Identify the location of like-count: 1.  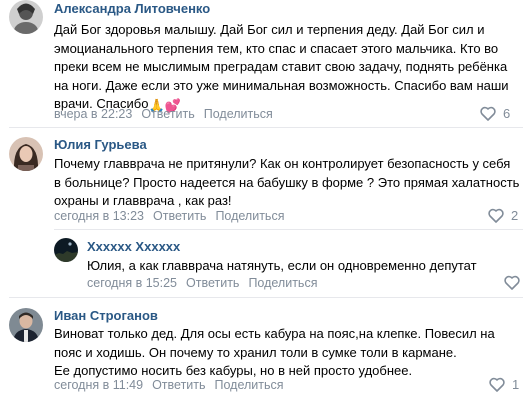
(516, 384).